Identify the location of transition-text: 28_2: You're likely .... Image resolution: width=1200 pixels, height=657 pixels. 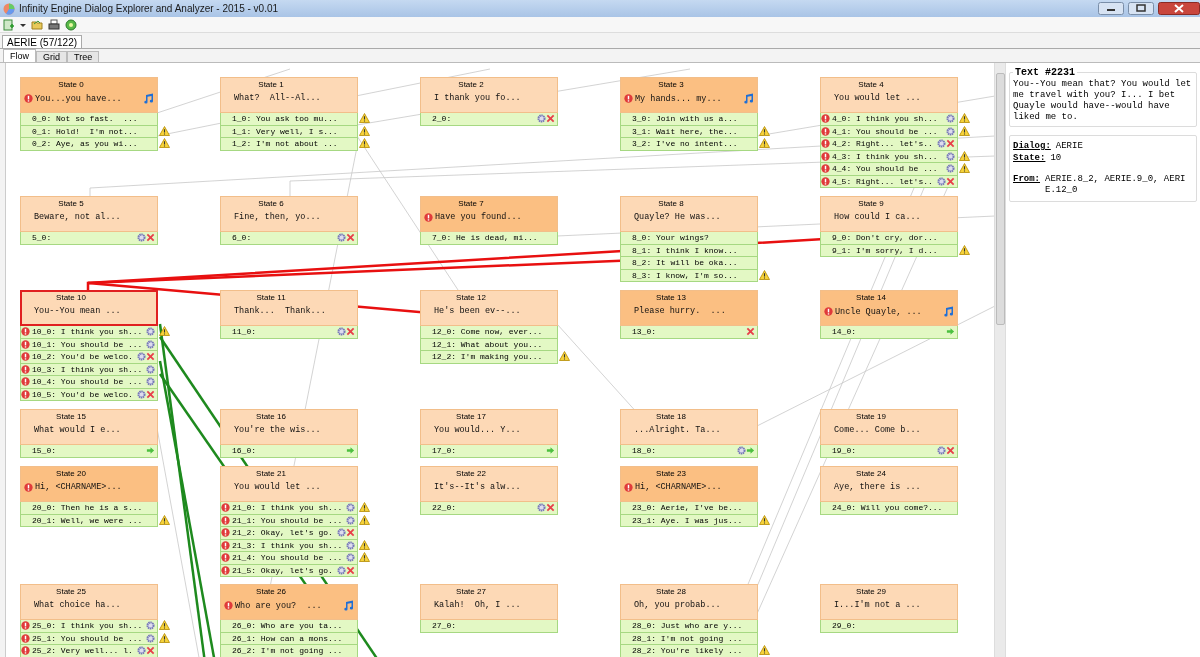
(688, 651).